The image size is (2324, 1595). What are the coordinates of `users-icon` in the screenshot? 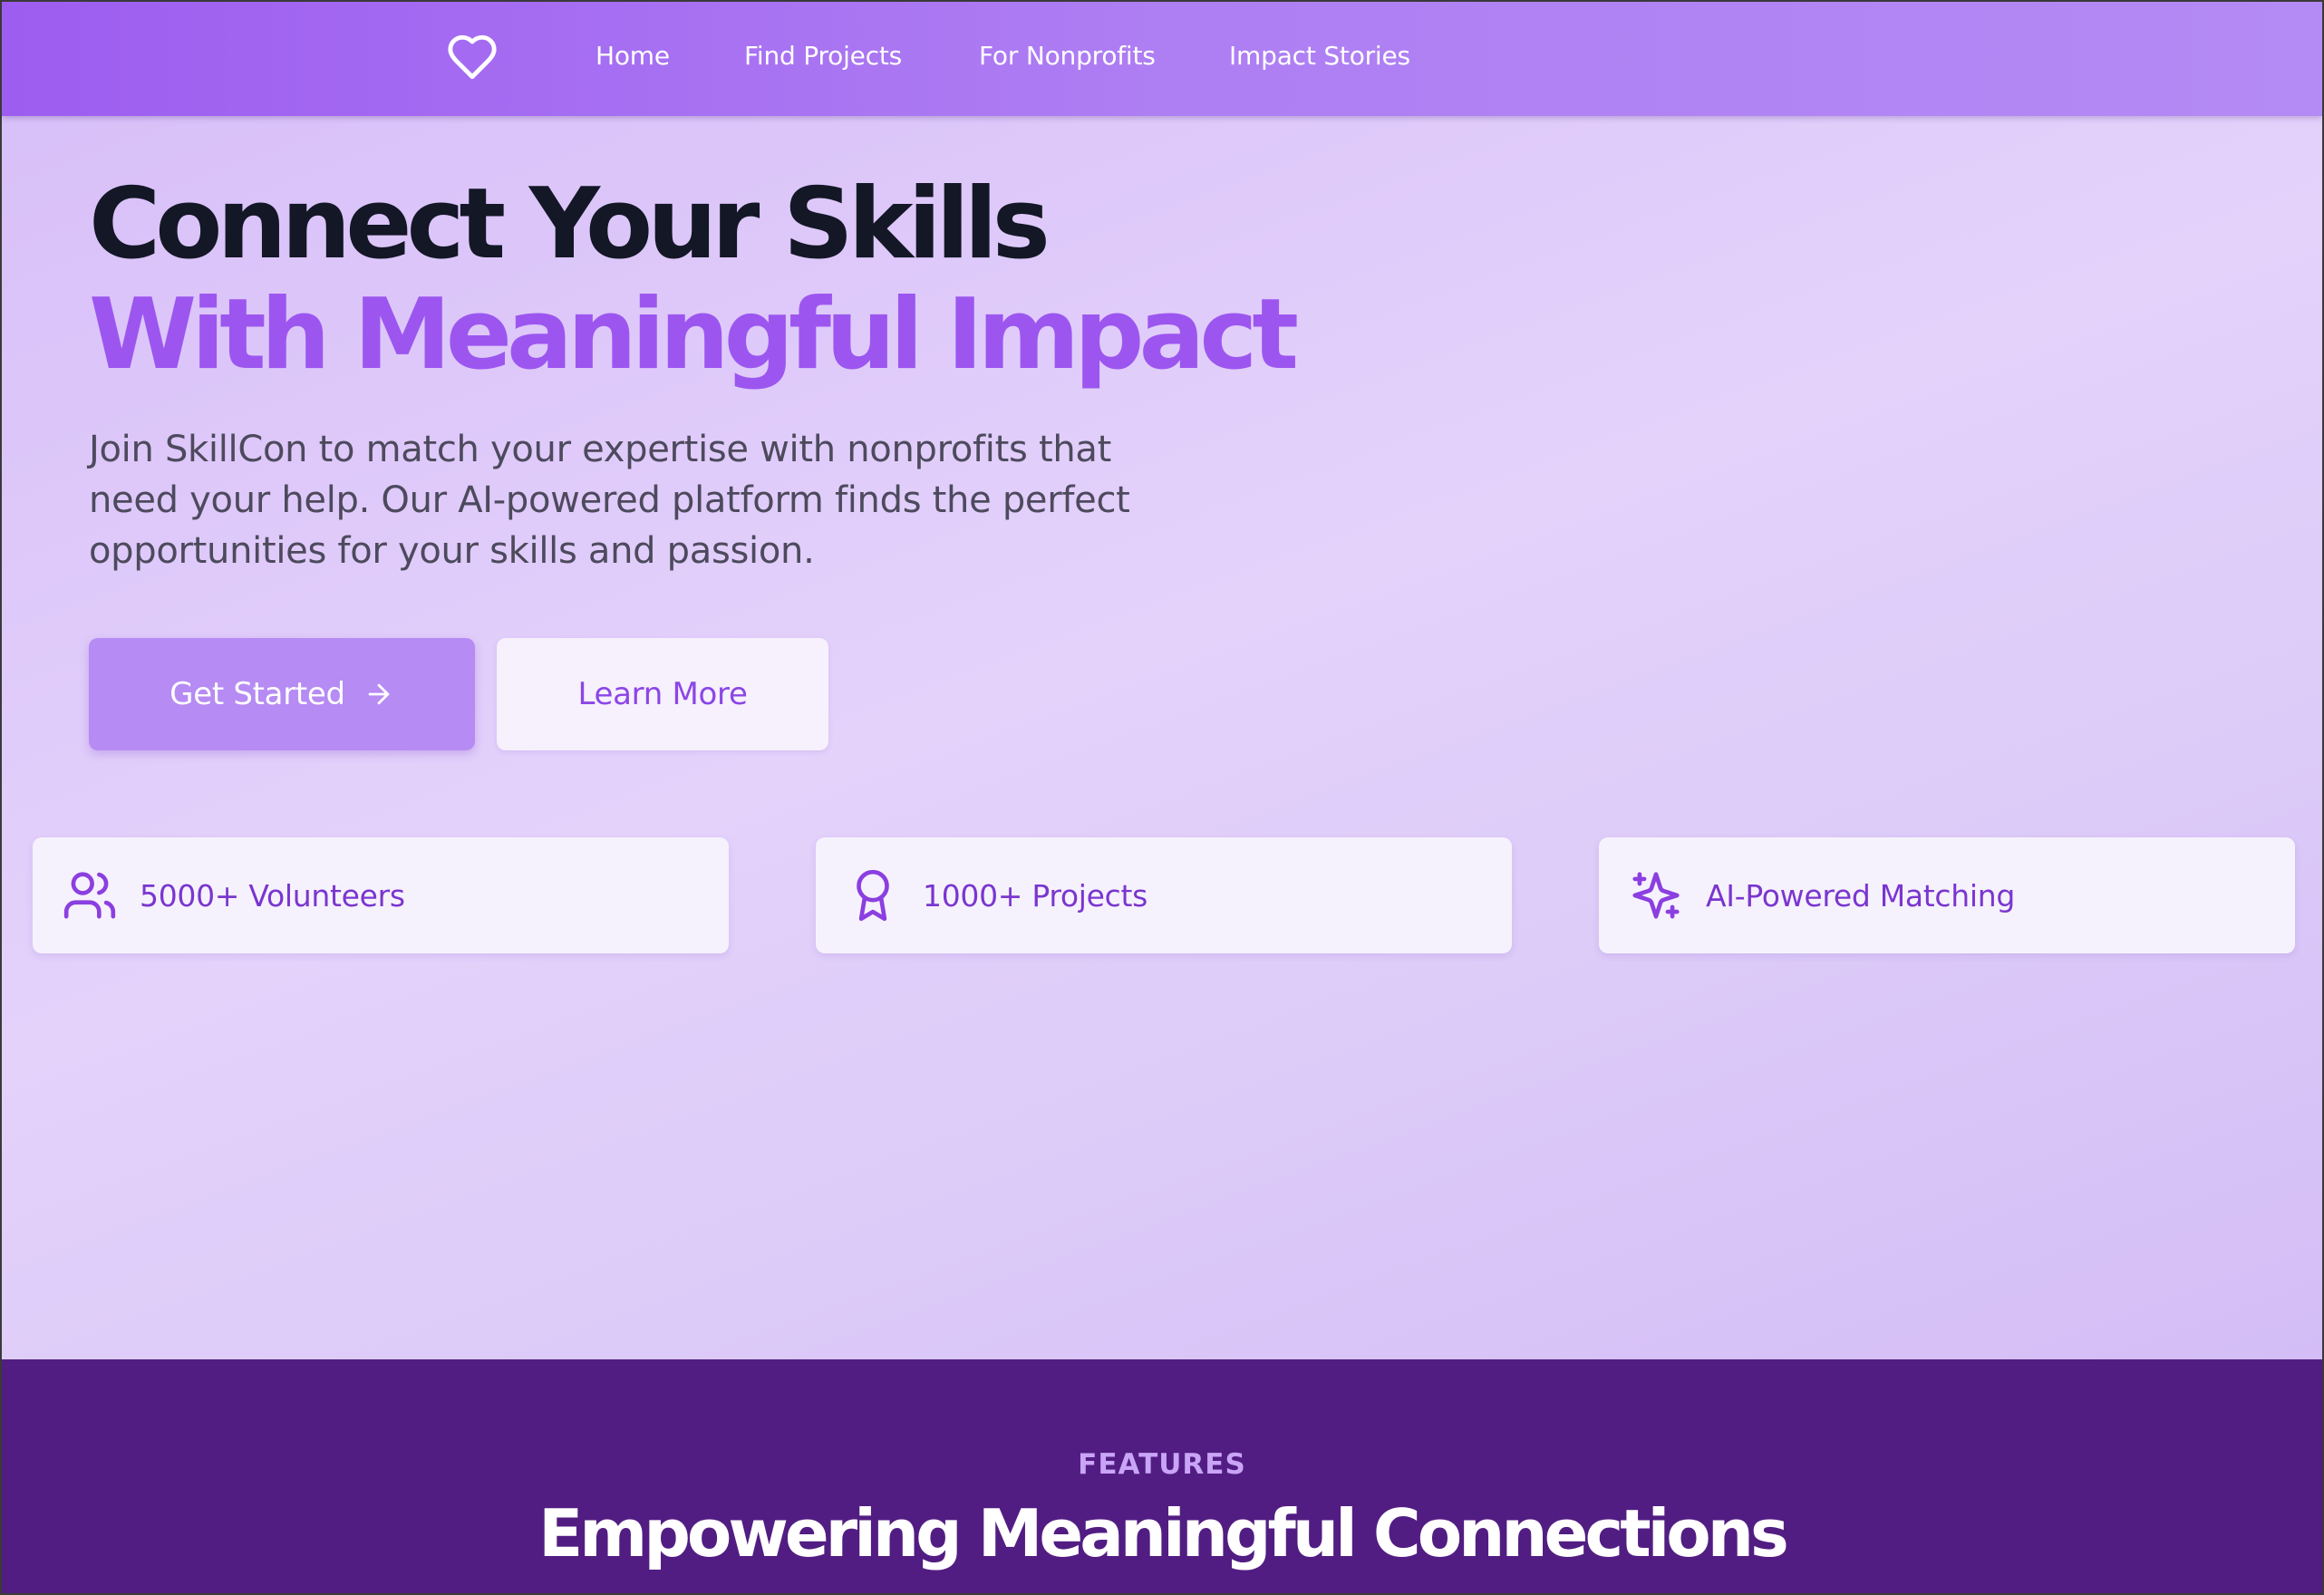 It's located at (89, 895).